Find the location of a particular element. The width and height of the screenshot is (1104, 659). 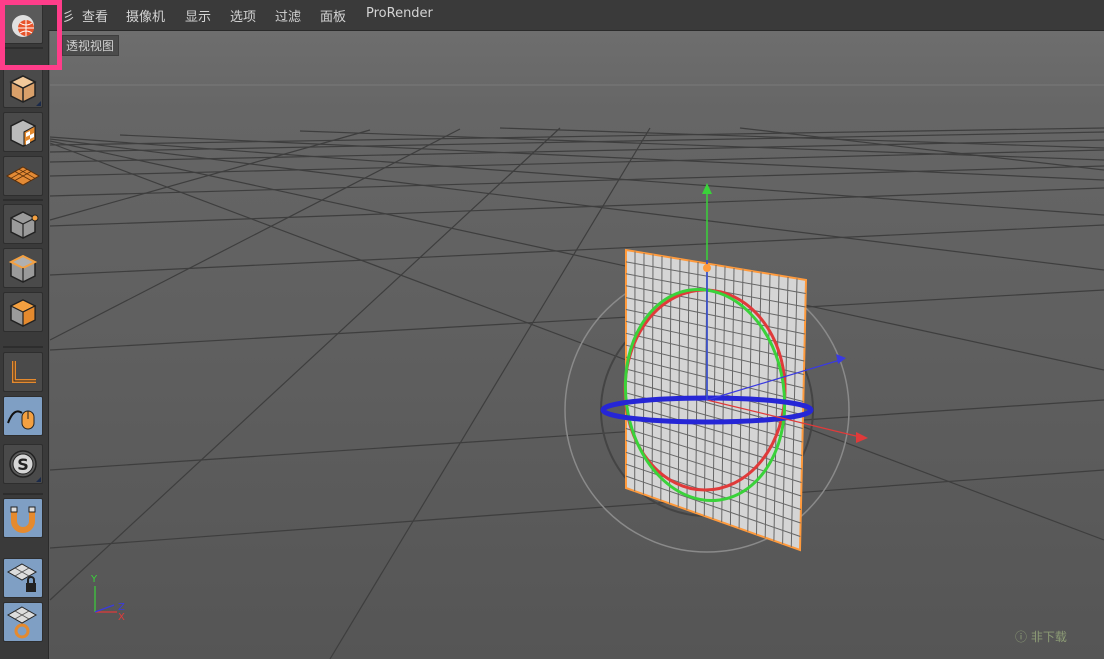

edges-mode-icon is located at coordinates (23, 268).